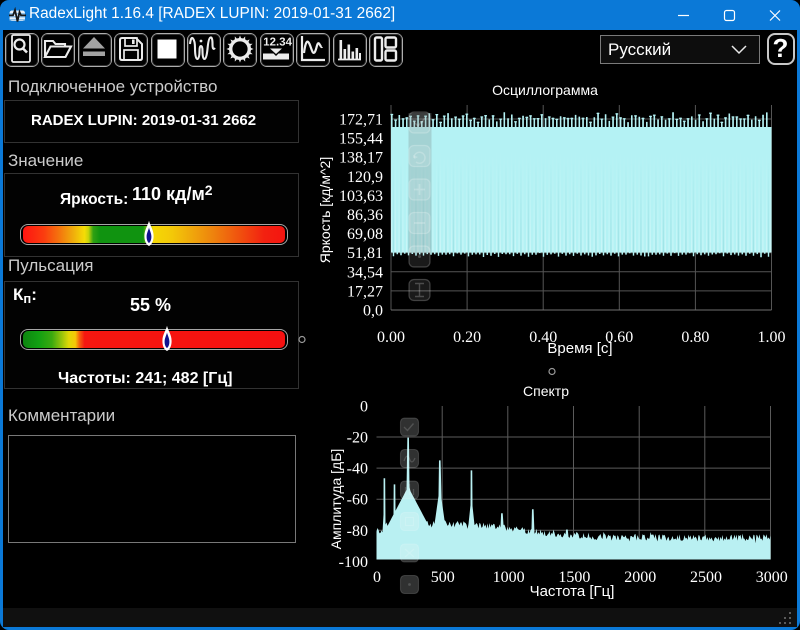 The height and width of the screenshot is (630, 800). I want to click on svg-text: 1000, so click(509, 577).